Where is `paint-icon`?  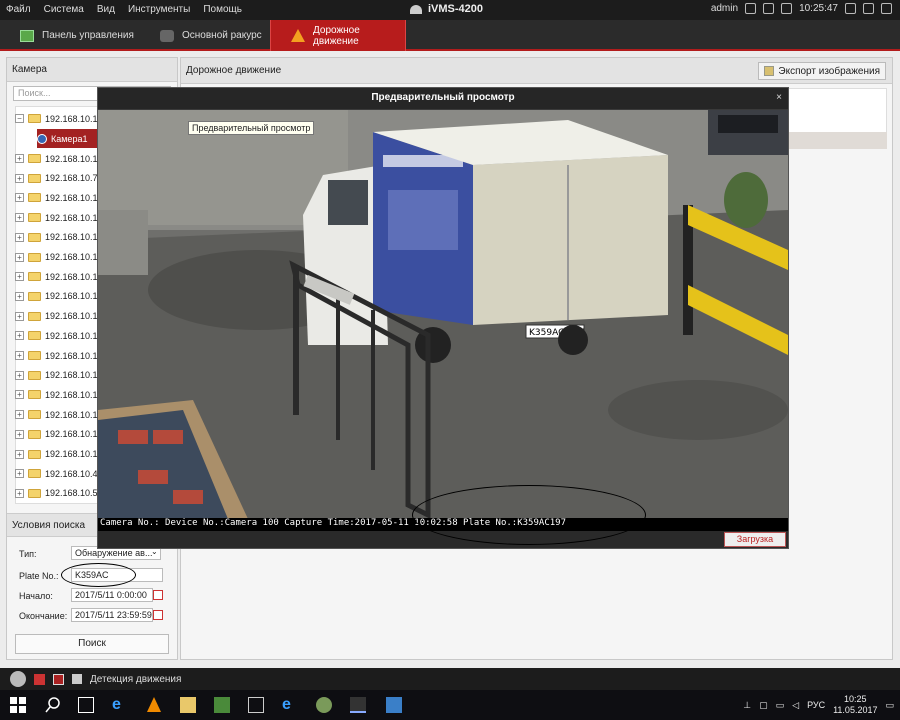
paint-icon is located at coordinates (324, 705).